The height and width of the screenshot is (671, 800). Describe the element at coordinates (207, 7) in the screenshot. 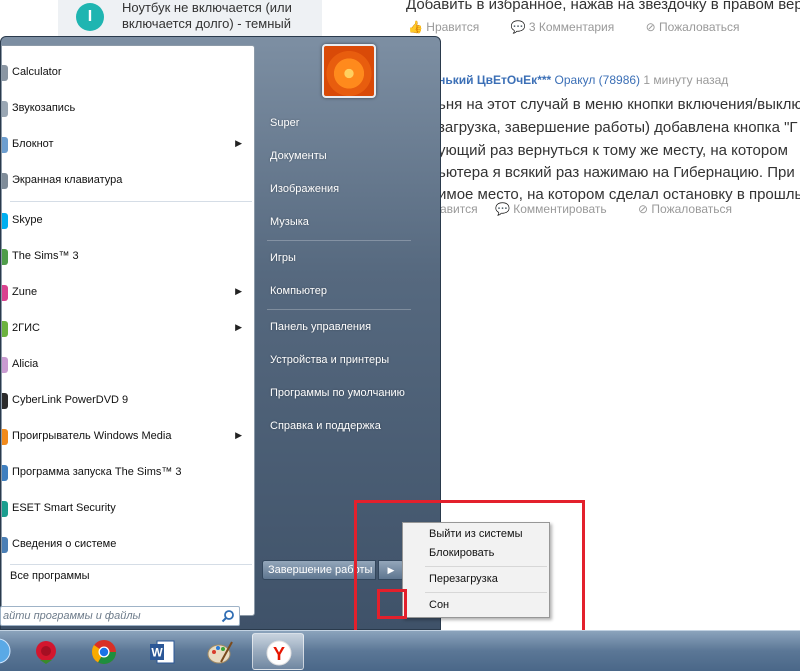

I see `notification-line-1: Ноутбук не включается (или` at that location.